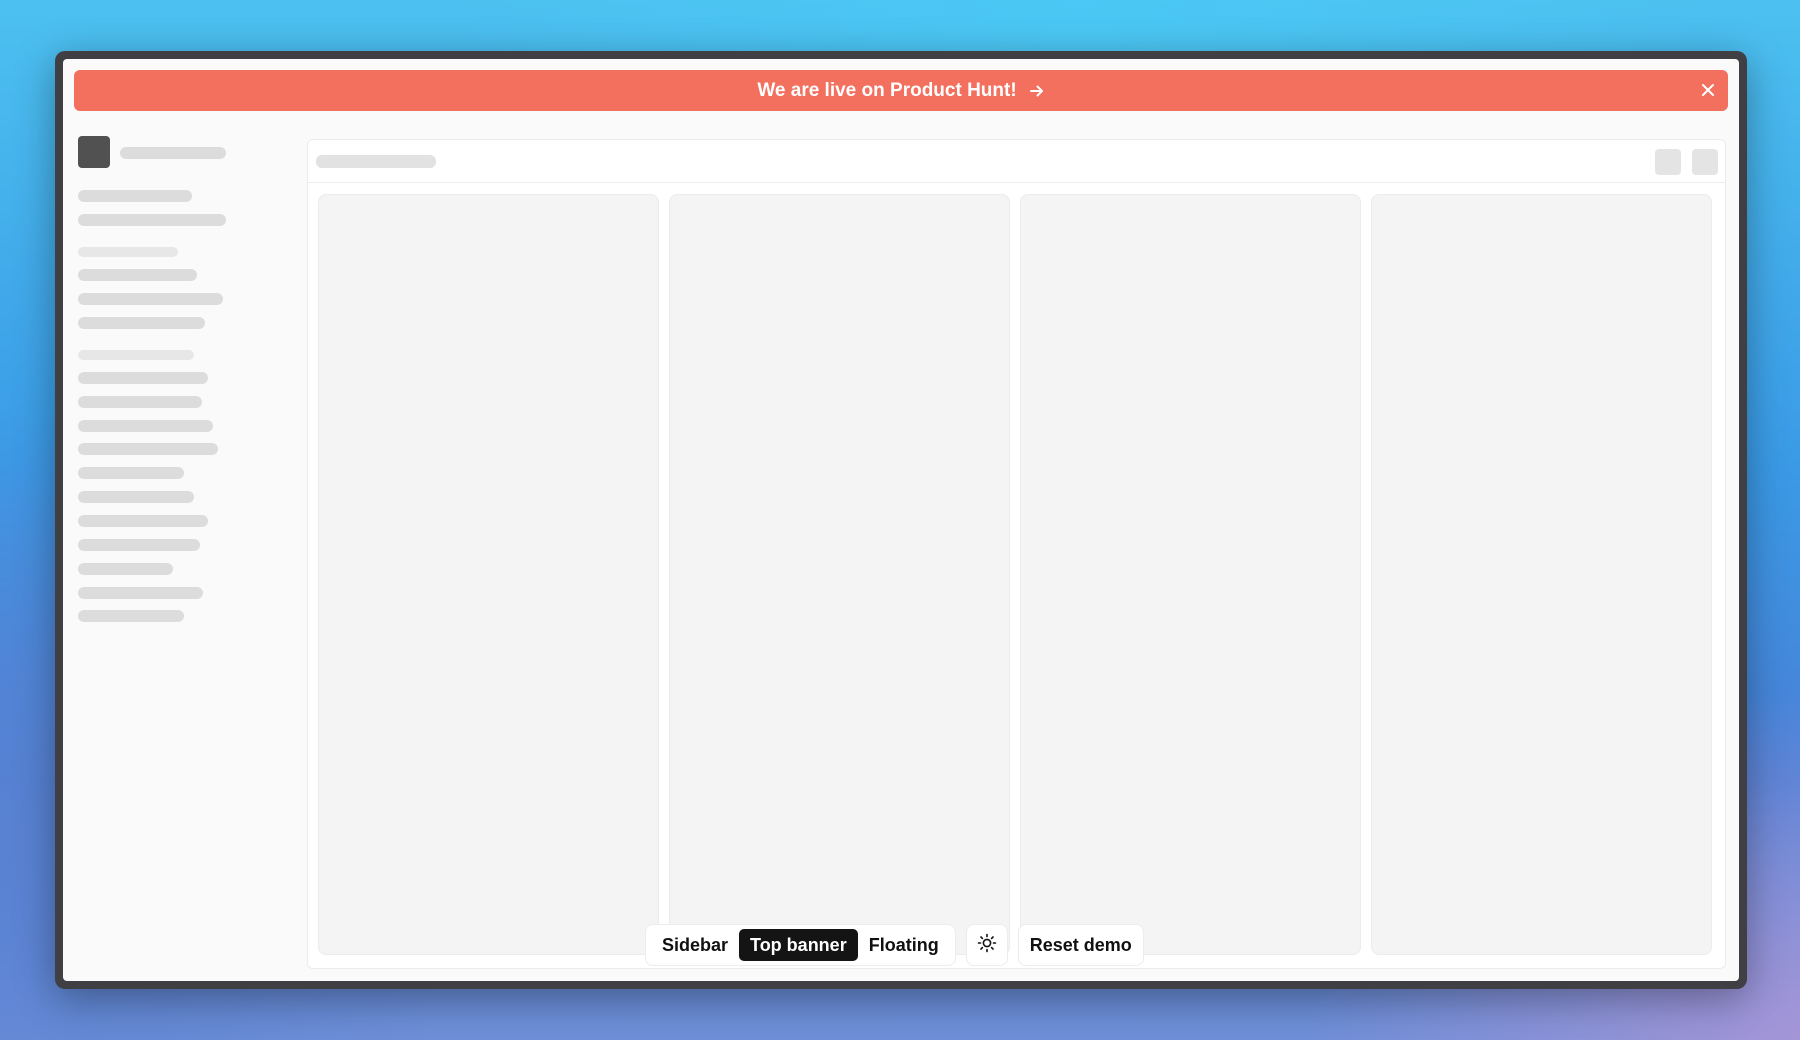  I want to click on layout-switcher: Sidebar Top banner Floating, so click(800, 945).